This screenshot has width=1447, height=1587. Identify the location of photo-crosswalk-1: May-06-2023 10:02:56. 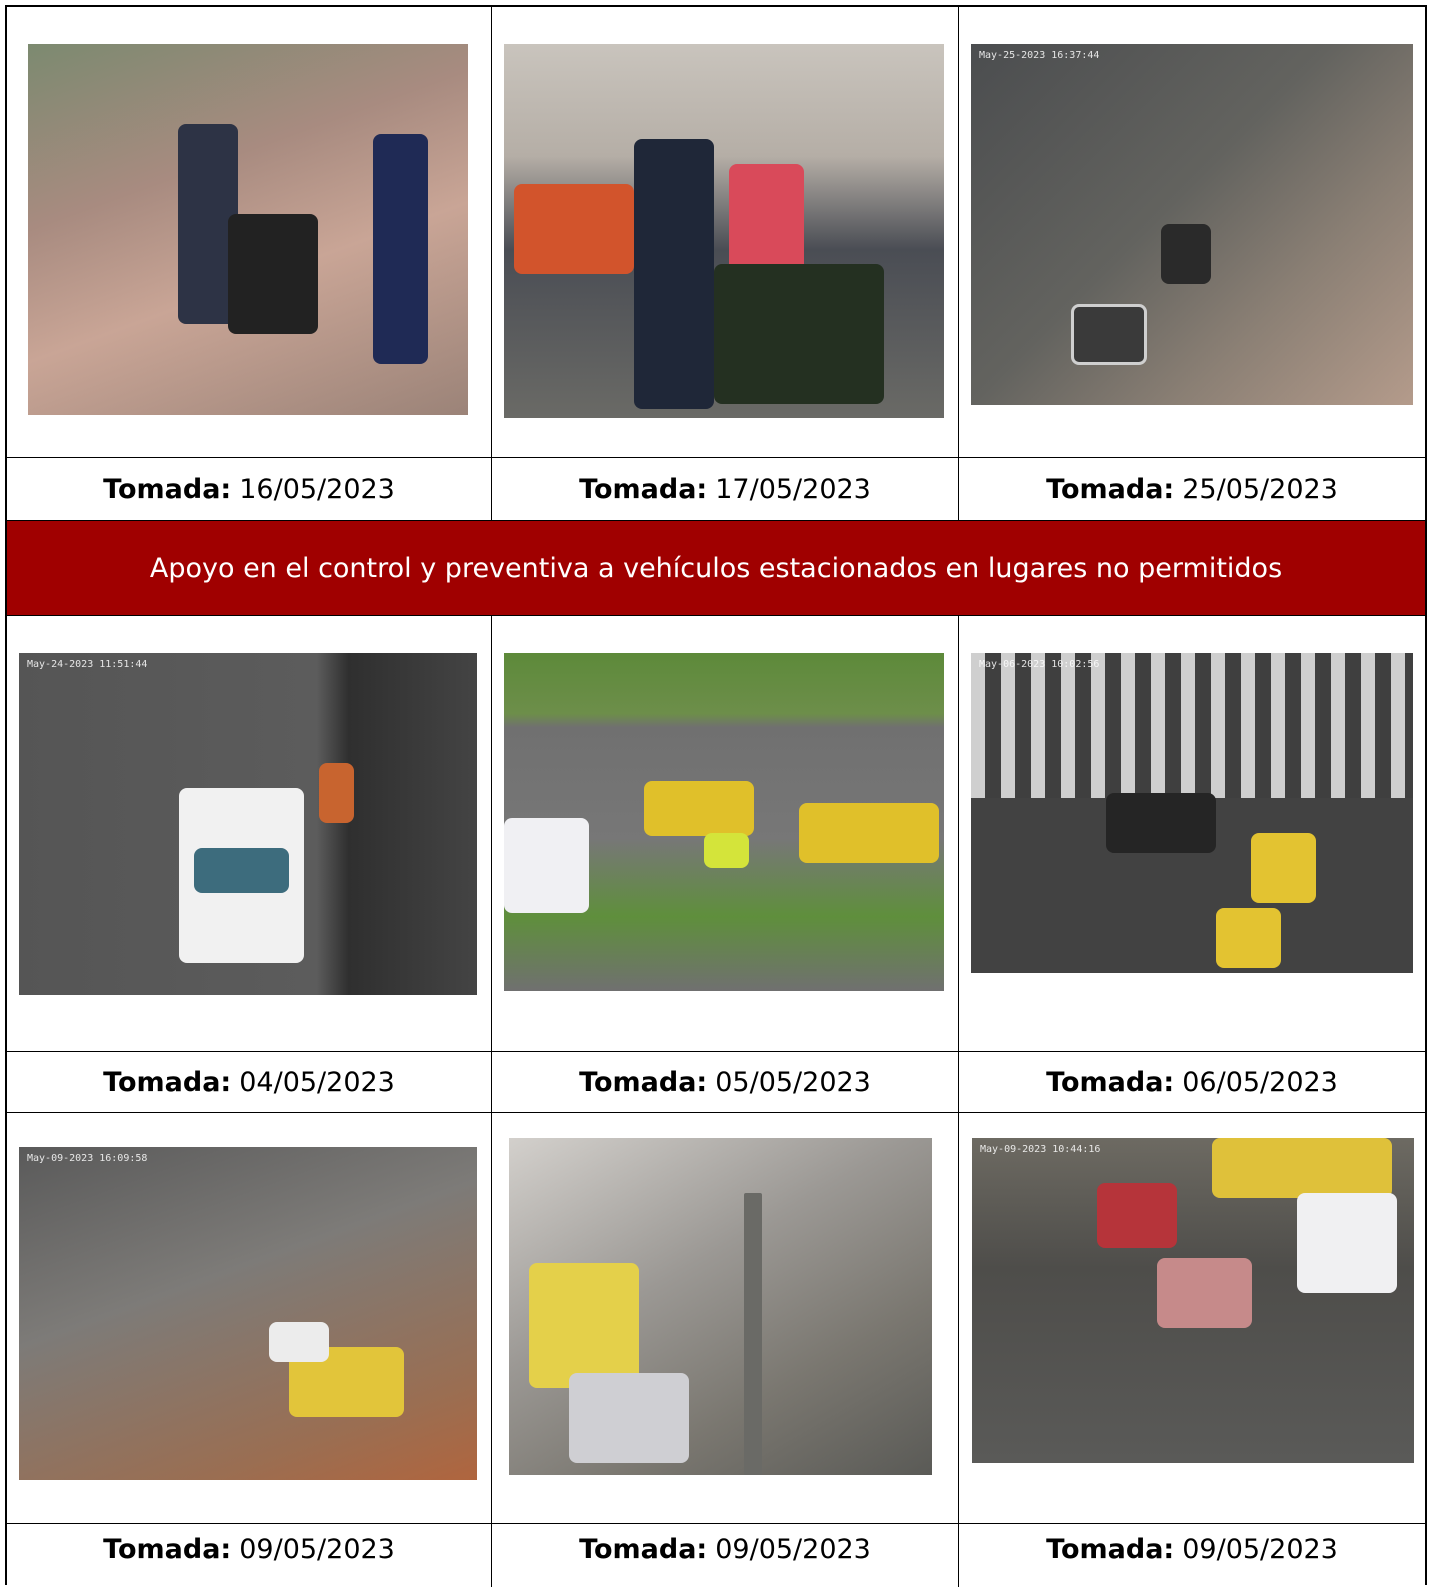
(1192, 813).